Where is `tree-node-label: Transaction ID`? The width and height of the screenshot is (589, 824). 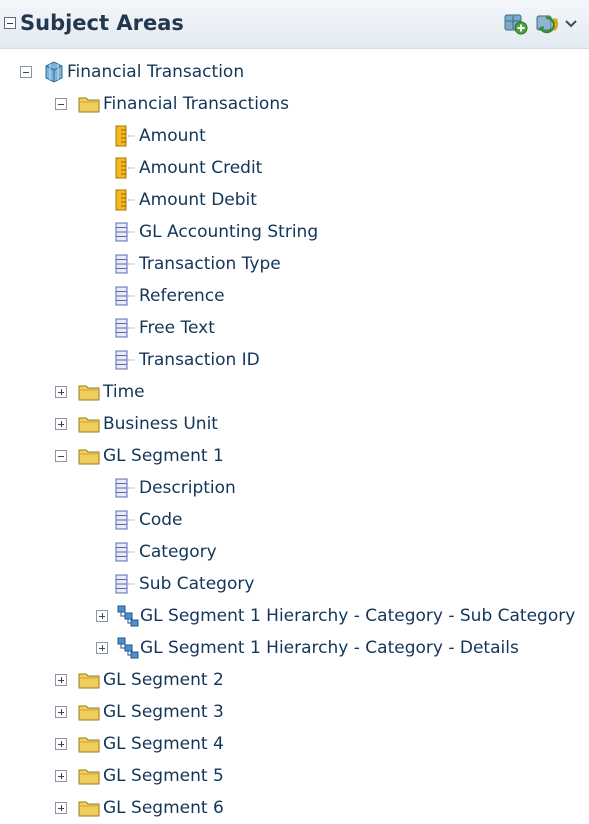 tree-node-label: Transaction ID is located at coordinates (199, 360).